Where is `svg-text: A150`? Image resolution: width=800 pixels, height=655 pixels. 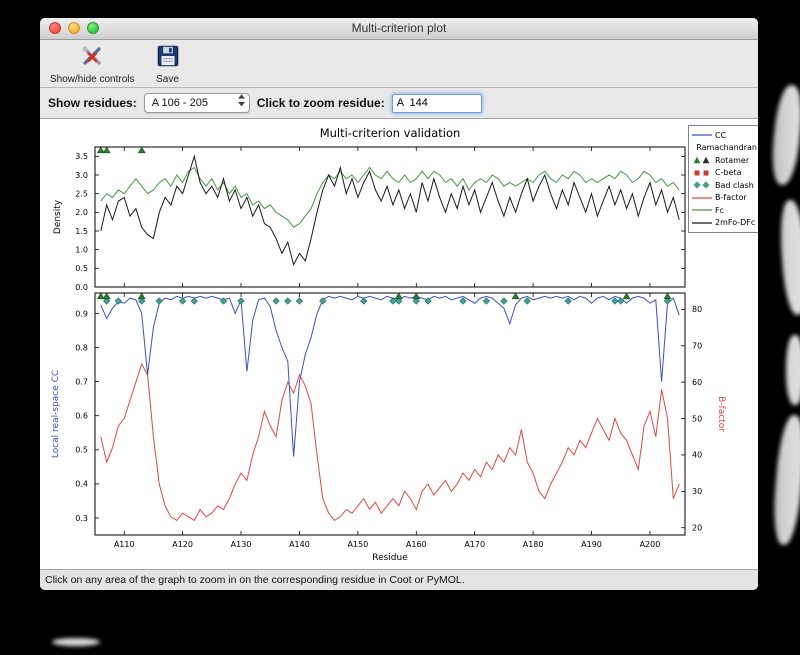
svg-text: A150 is located at coordinates (357, 544).